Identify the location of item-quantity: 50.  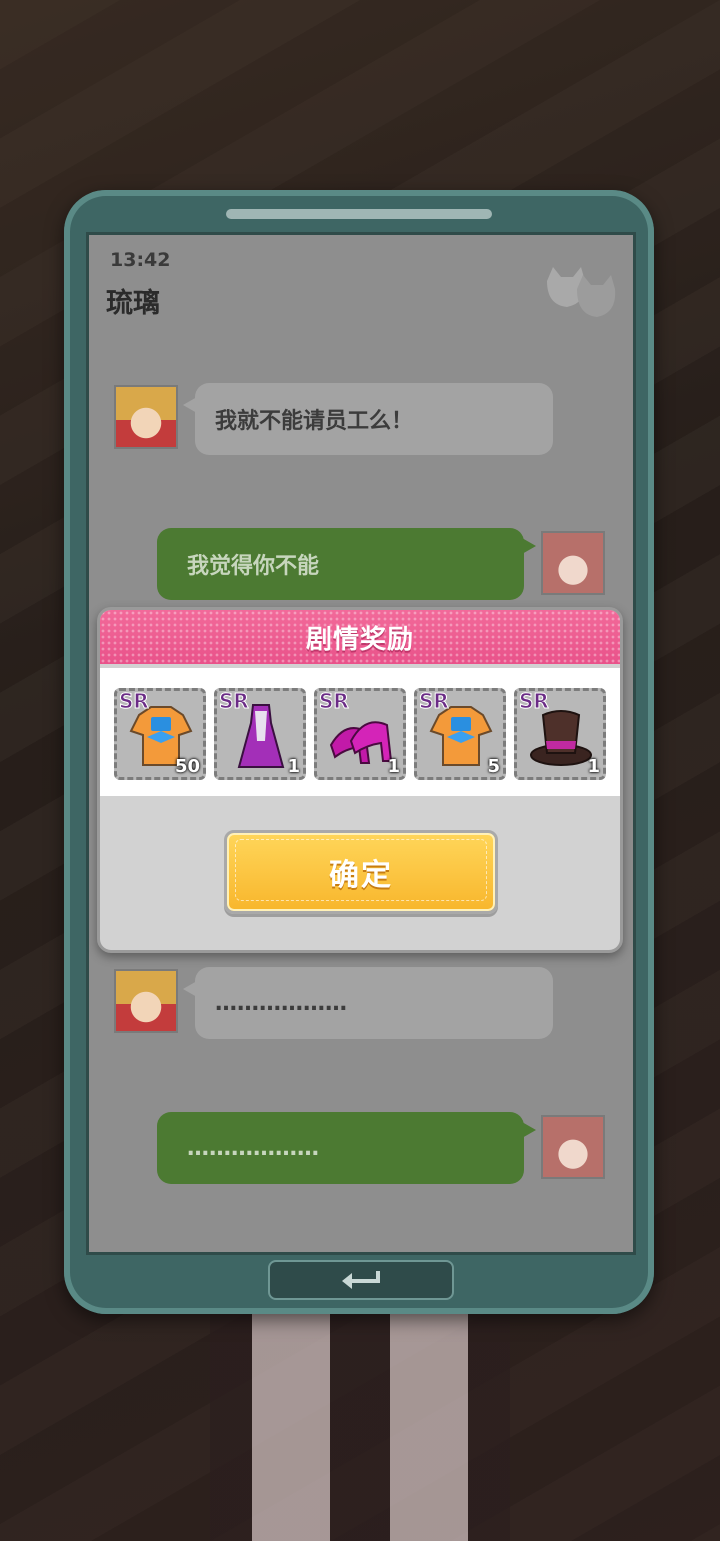
(187, 766).